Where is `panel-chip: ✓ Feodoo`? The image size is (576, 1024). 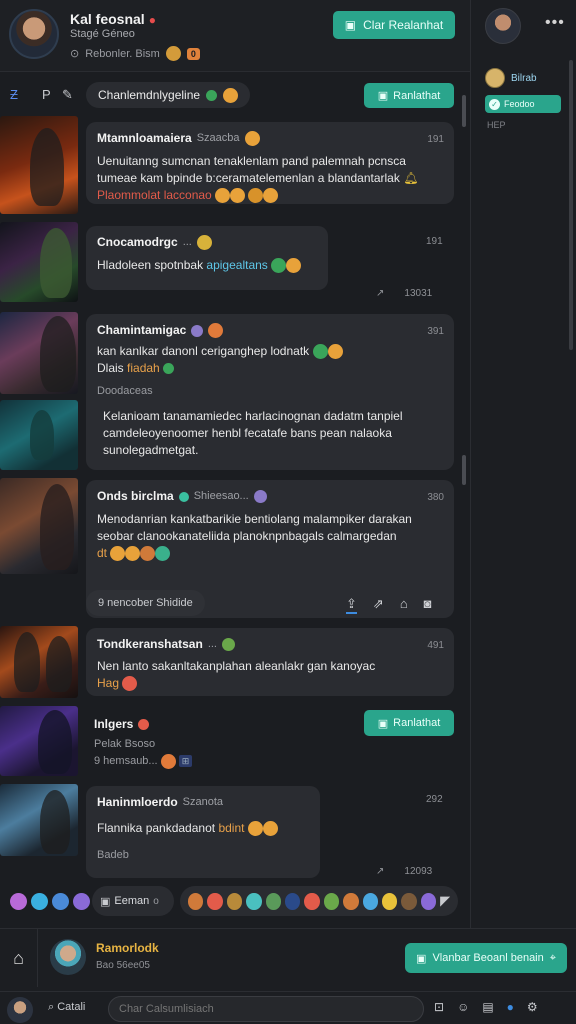 panel-chip: ✓ Feodoo is located at coordinates (523, 104).